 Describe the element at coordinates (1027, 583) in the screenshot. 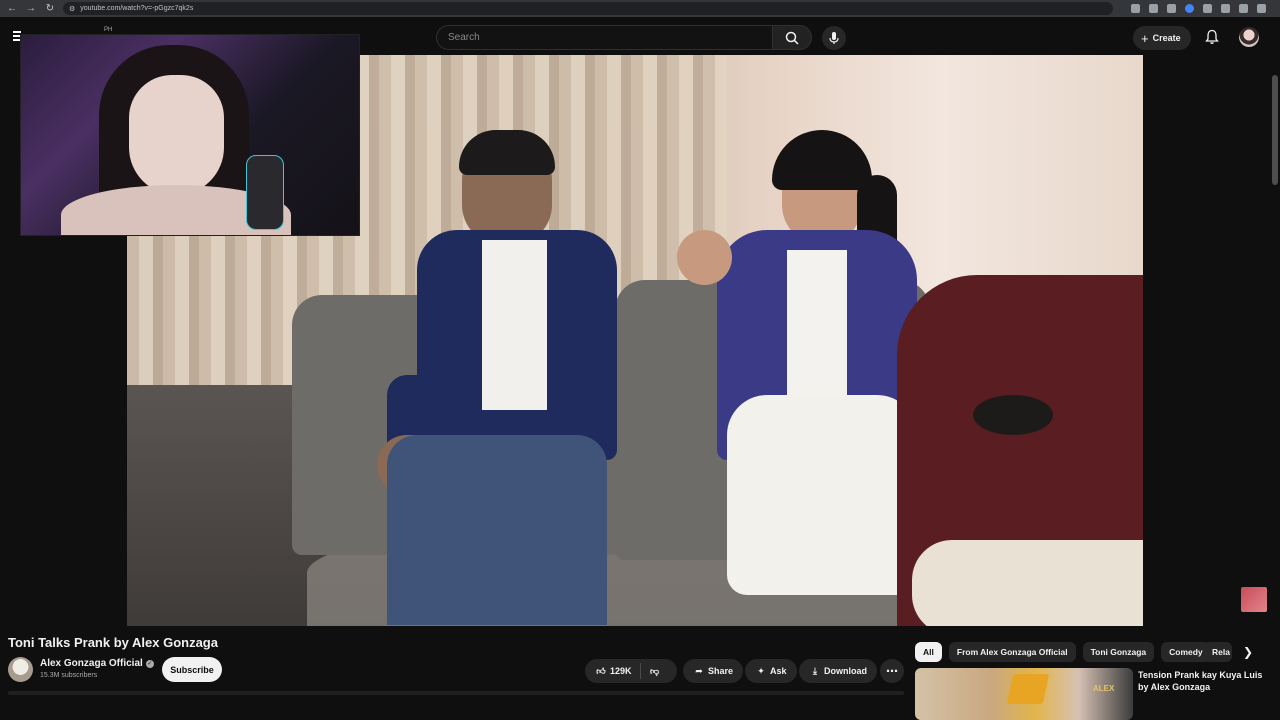

I see `video-scene-microphone` at that location.